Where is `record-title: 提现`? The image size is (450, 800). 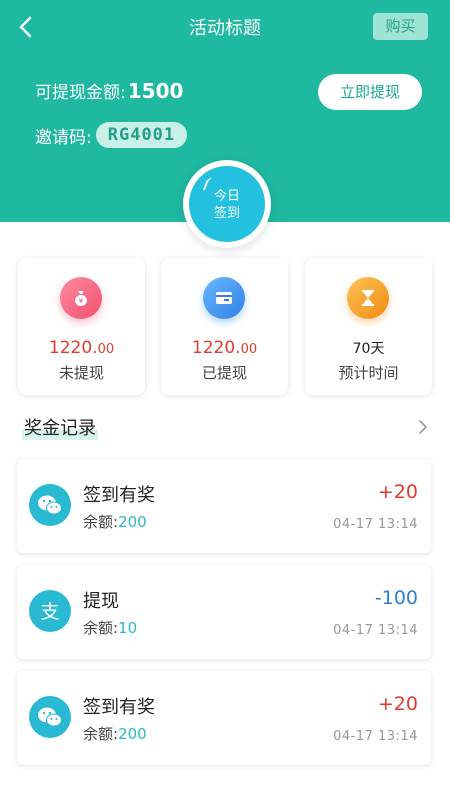
record-title: 提现 is located at coordinates (101, 601).